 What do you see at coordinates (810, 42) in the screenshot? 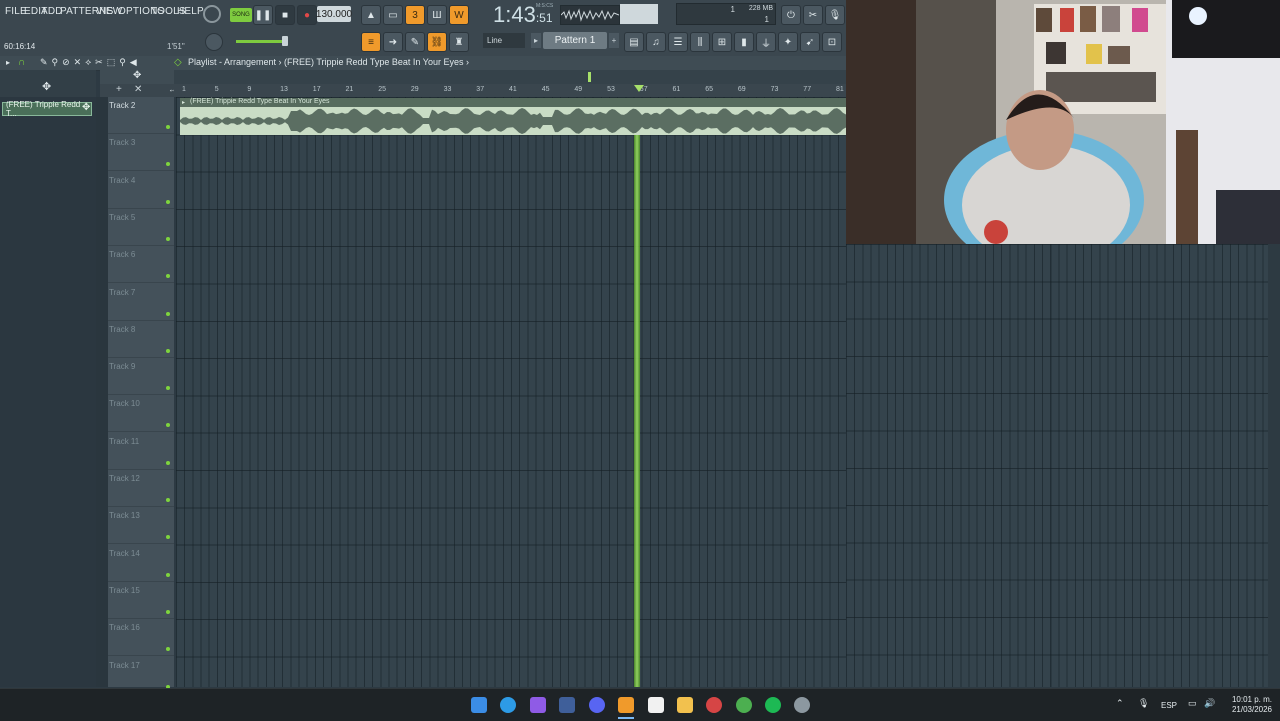
I see `bird-button: ➹` at bounding box center [810, 42].